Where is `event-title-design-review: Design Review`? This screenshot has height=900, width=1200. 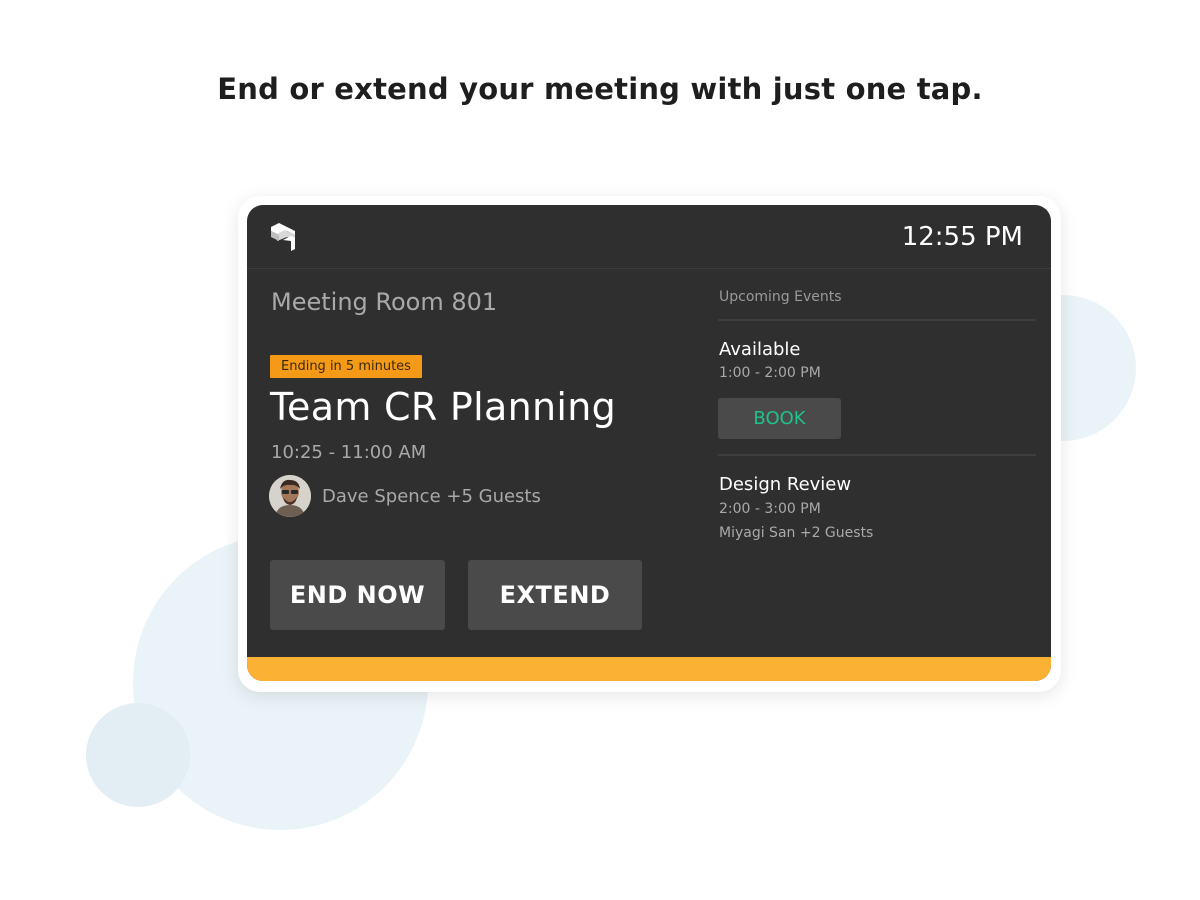
event-title-design-review: Design Review is located at coordinates (785, 484).